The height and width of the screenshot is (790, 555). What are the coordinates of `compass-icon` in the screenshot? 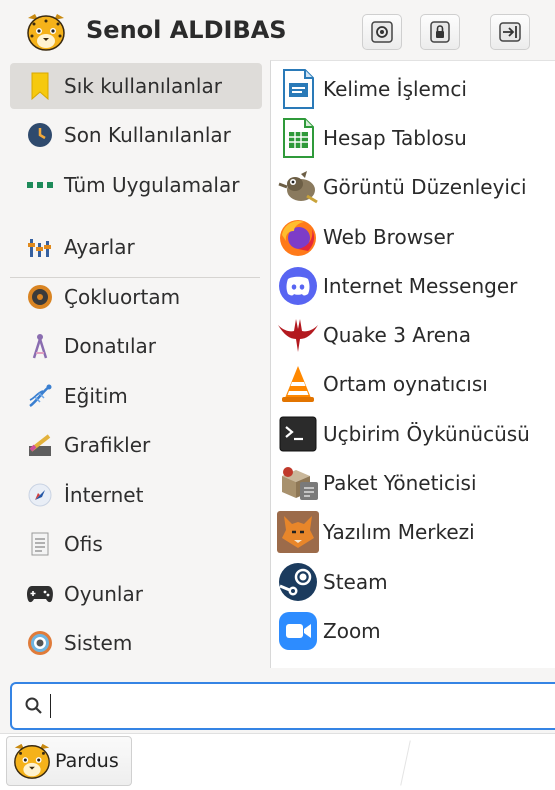 It's located at (40, 346).